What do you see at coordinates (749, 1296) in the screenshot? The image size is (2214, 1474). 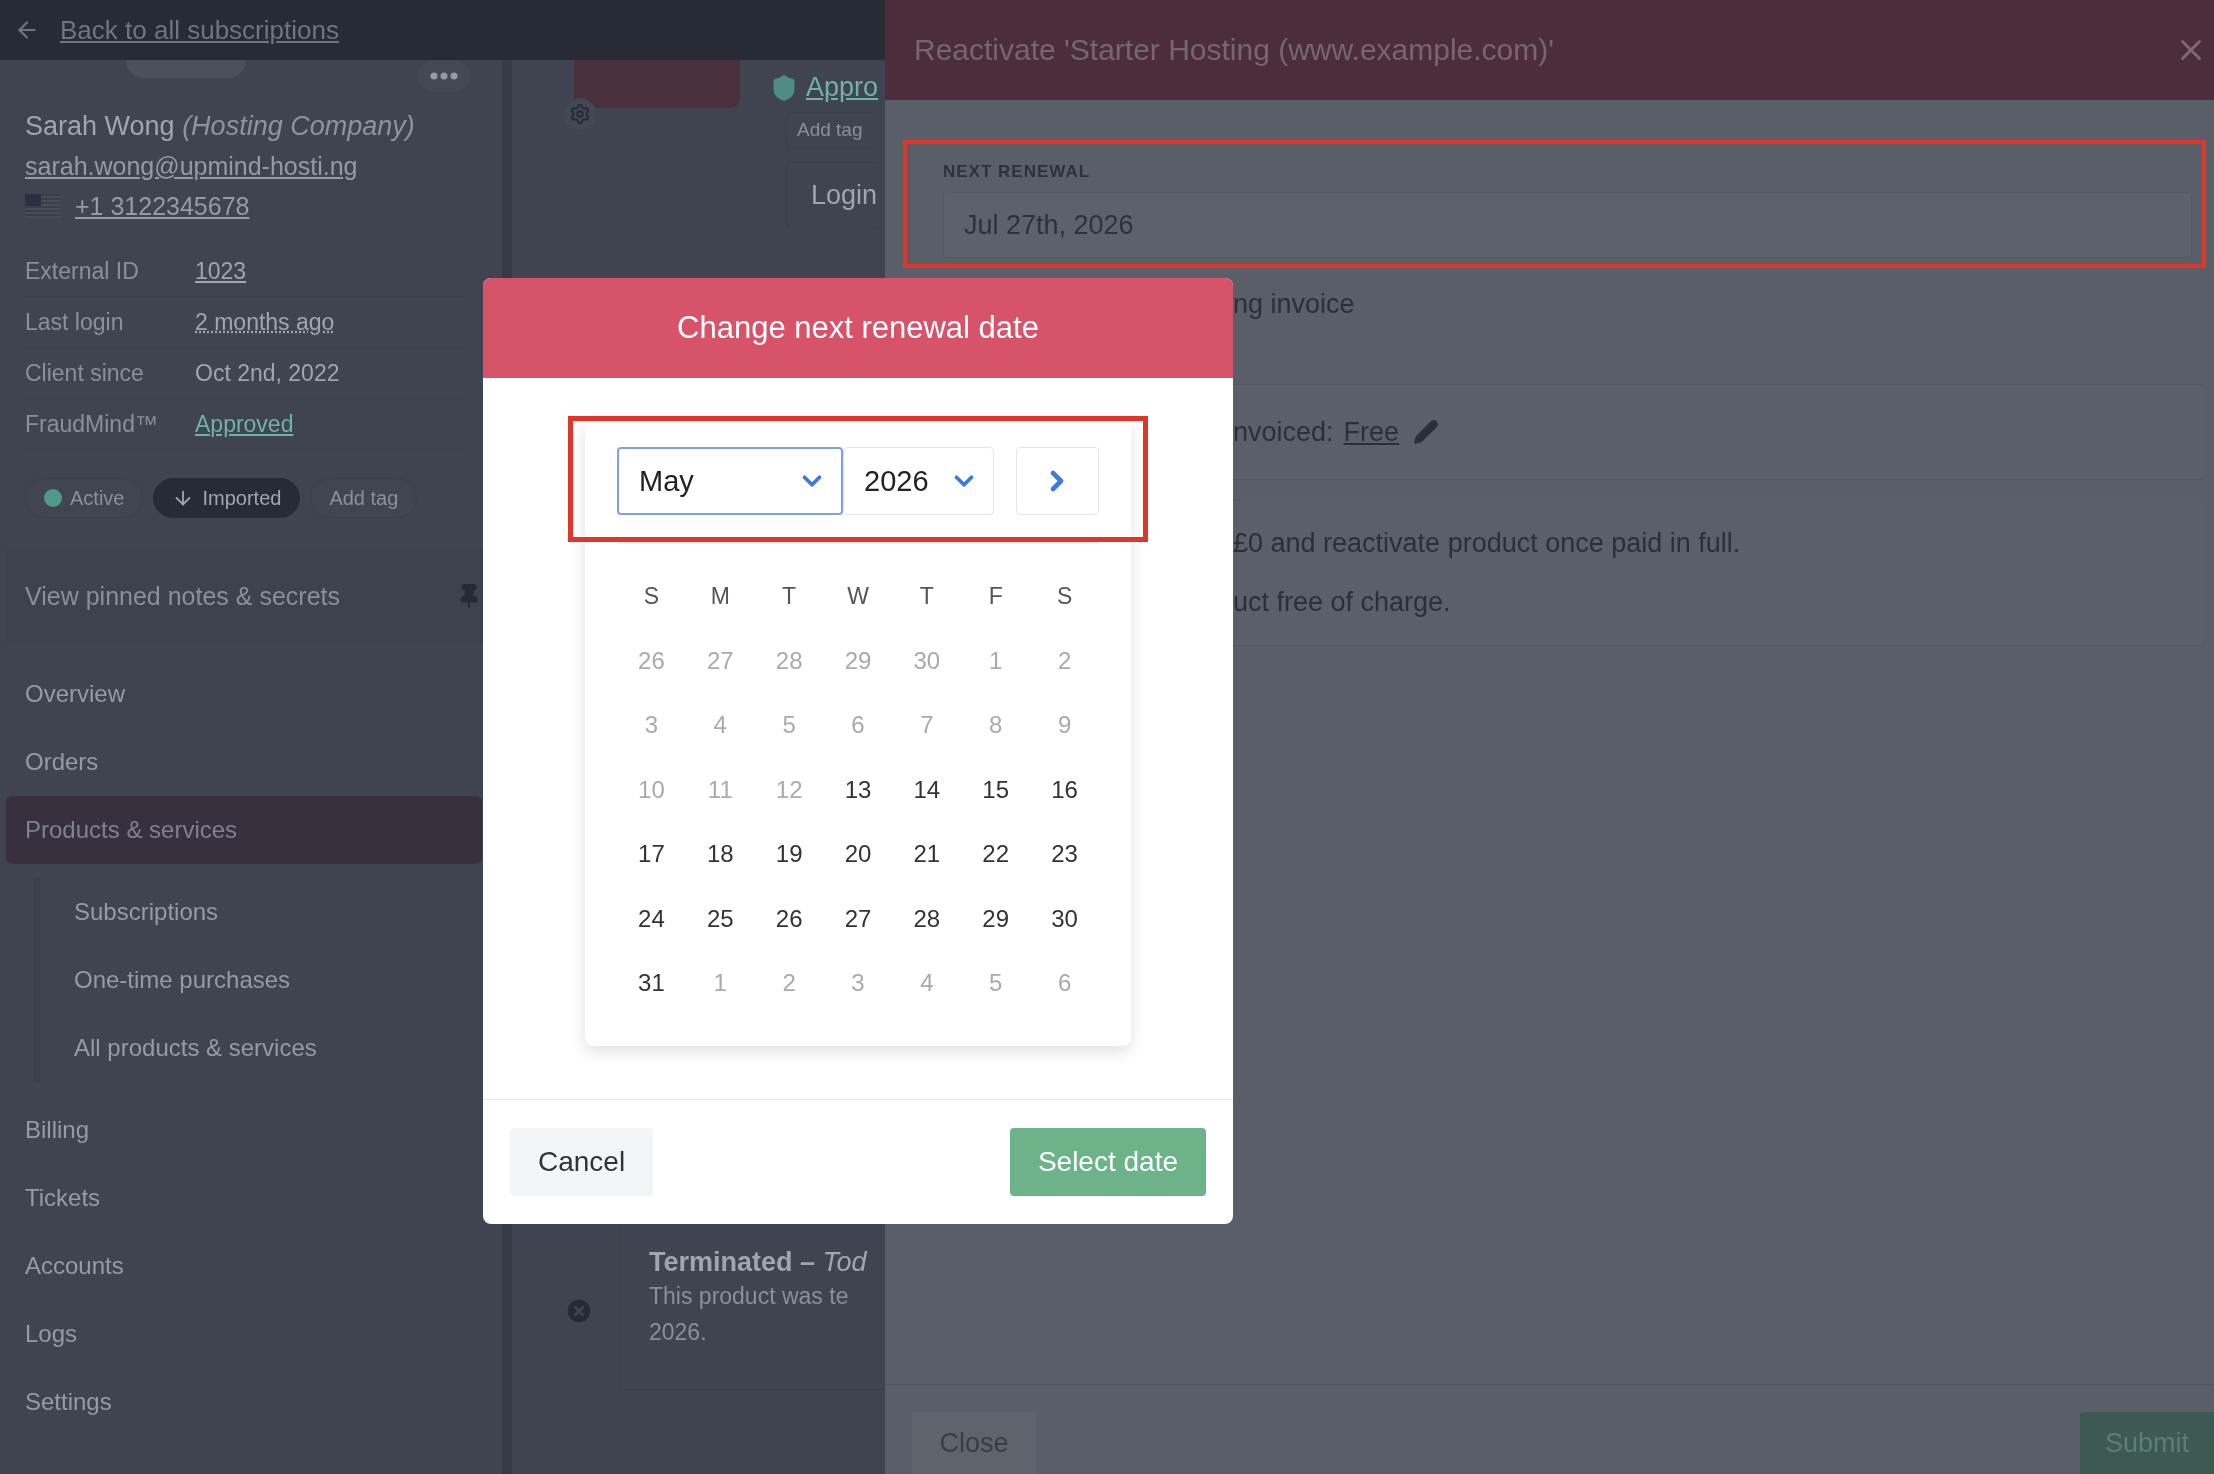 I see `timeline-text: This product was te` at bounding box center [749, 1296].